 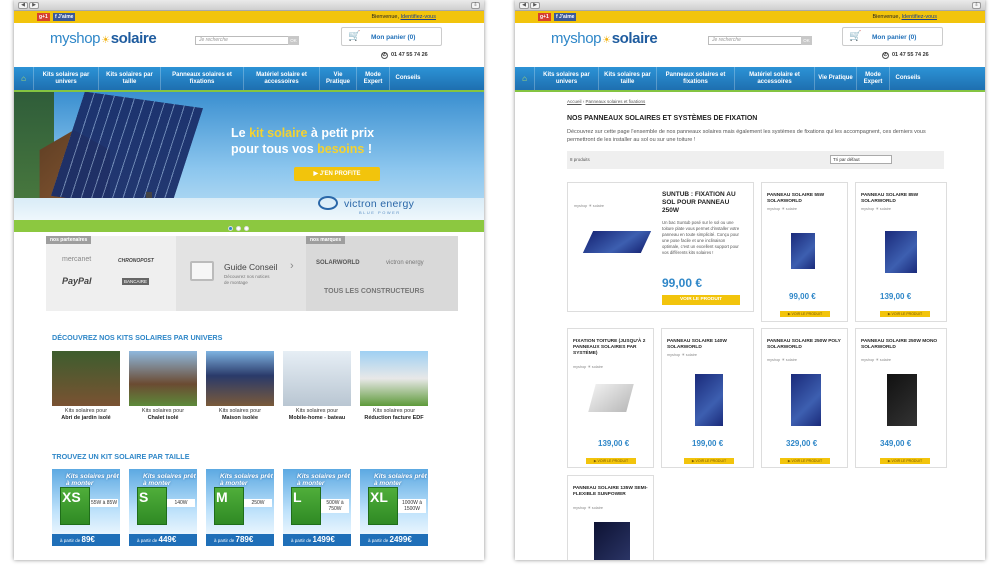 What do you see at coordinates (887, 17) in the screenshot?
I see `welcome-label: Bienvenue,` at bounding box center [887, 17].